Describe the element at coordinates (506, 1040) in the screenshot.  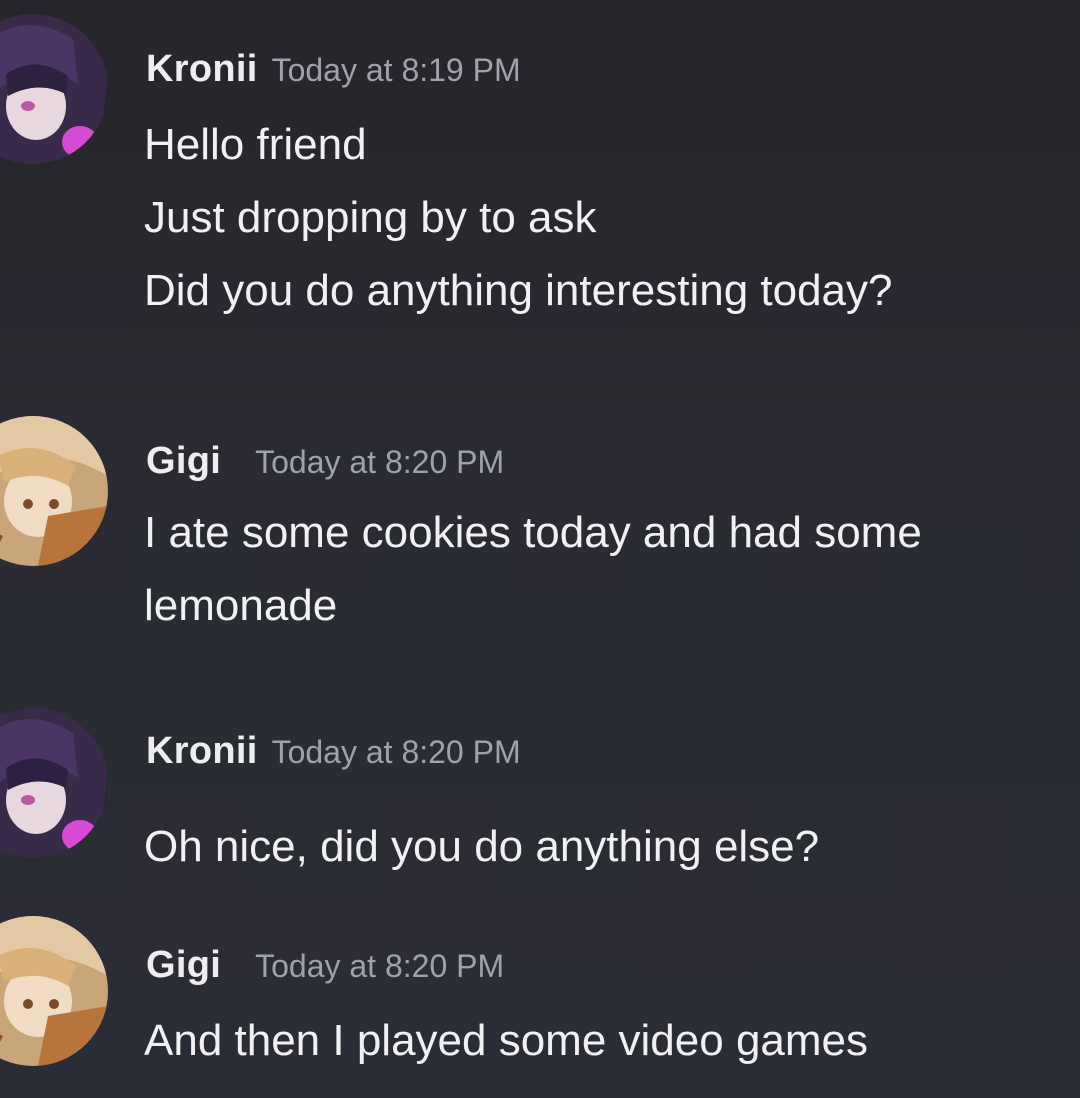
I see `message-text: And then I played some video games` at that location.